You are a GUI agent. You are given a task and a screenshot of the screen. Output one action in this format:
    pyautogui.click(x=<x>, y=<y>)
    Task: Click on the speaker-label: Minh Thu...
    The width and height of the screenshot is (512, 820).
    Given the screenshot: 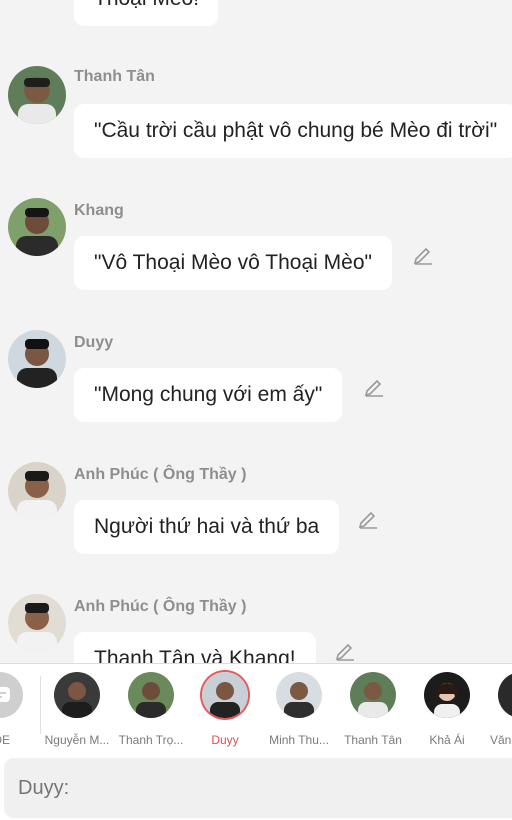 What is the action you would take?
    pyautogui.click(x=299, y=740)
    